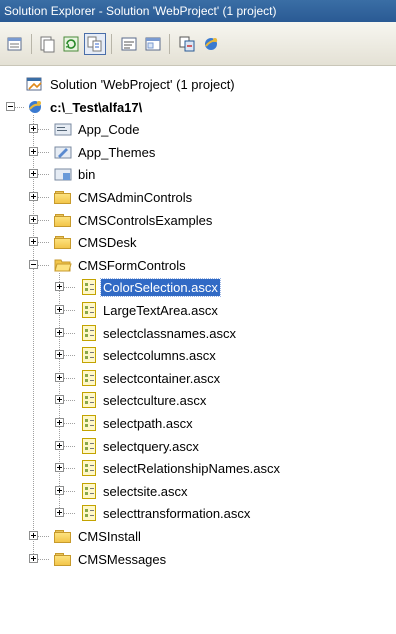  What do you see at coordinates (198, 491) in the screenshot?
I see `tree-node-file: selectsite.ascx` at bounding box center [198, 491].